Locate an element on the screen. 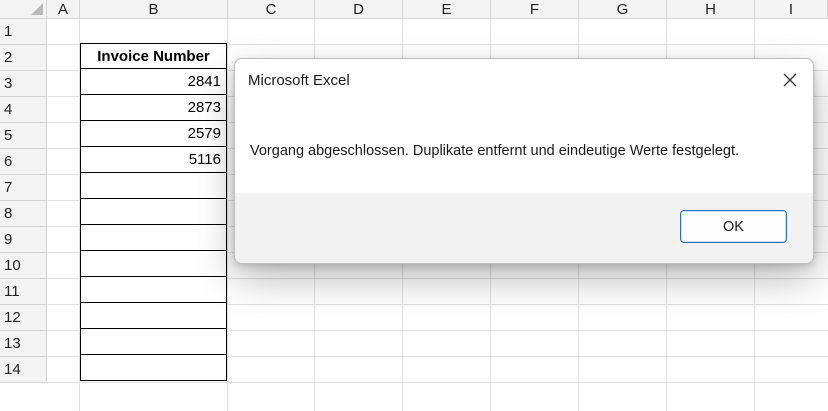  column-header-d: D is located at coordinates (359, 9).